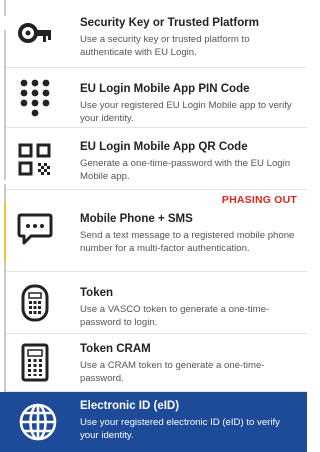 Image resolution: width=320 pixels, height=452 pixels. What do you see at coordinates (169, 23) in the screenshot?
I see `option-title: Security Key or Trusted Platform` at bounding box center [169, 23].